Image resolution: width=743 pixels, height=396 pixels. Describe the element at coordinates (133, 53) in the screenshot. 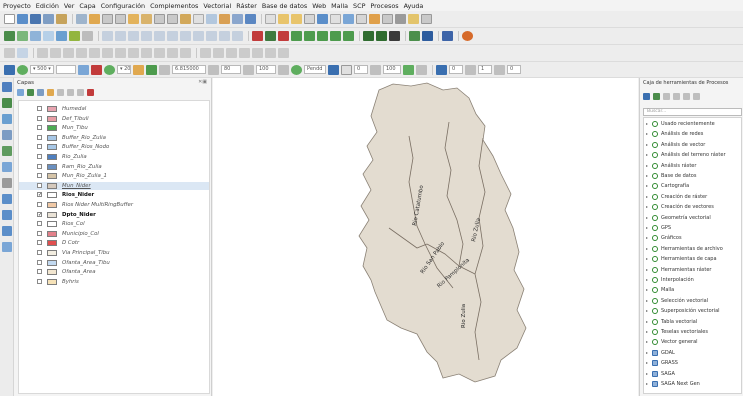

I see `cut-features-icon` at that location.